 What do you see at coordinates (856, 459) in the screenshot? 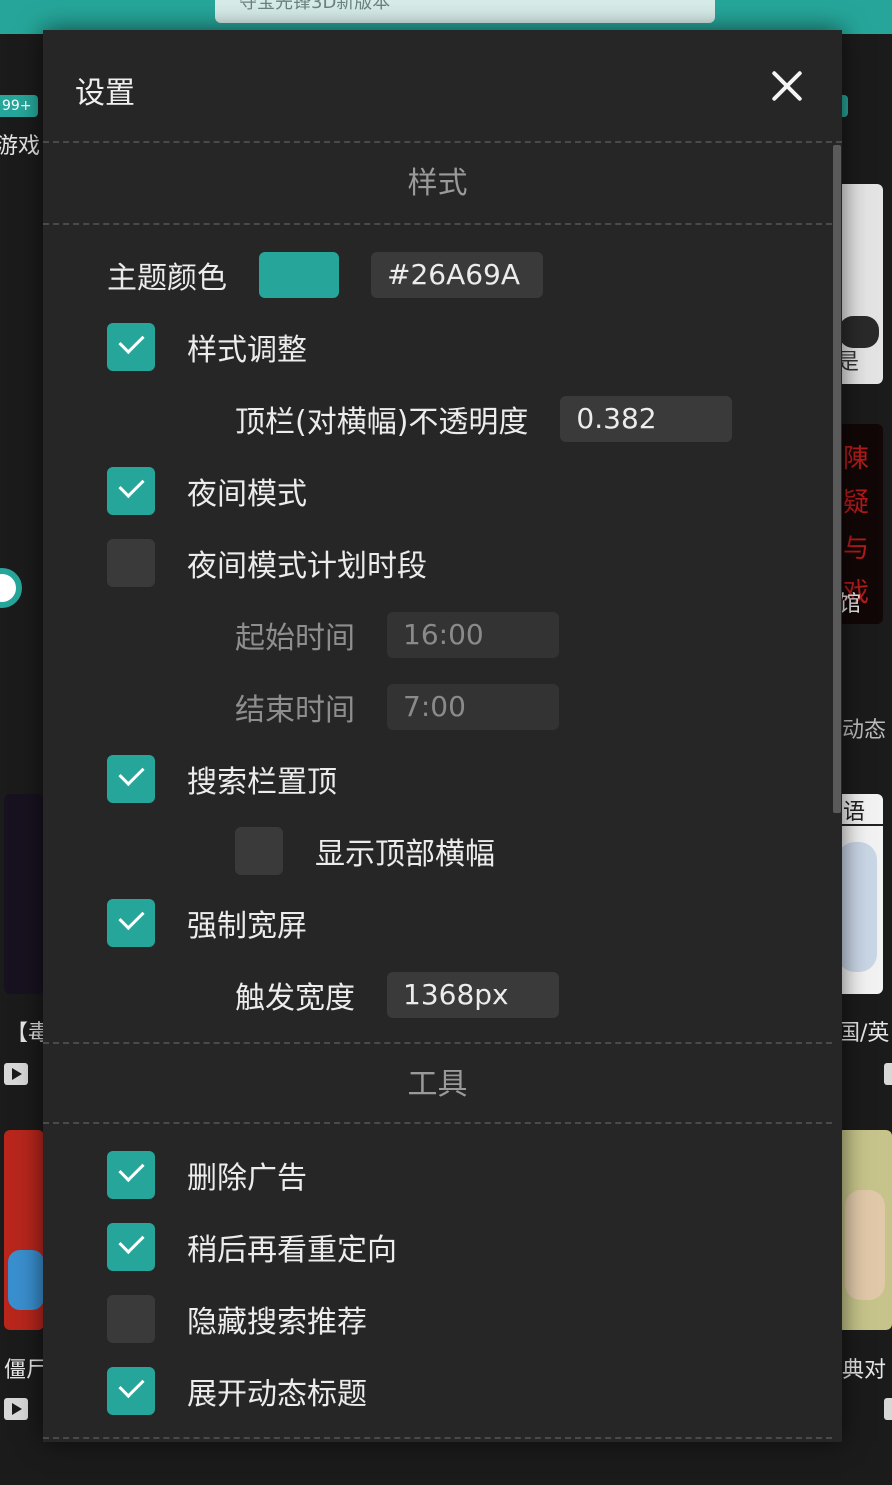
I see `thumb-text: 陳` at bounding box center [856, 459].